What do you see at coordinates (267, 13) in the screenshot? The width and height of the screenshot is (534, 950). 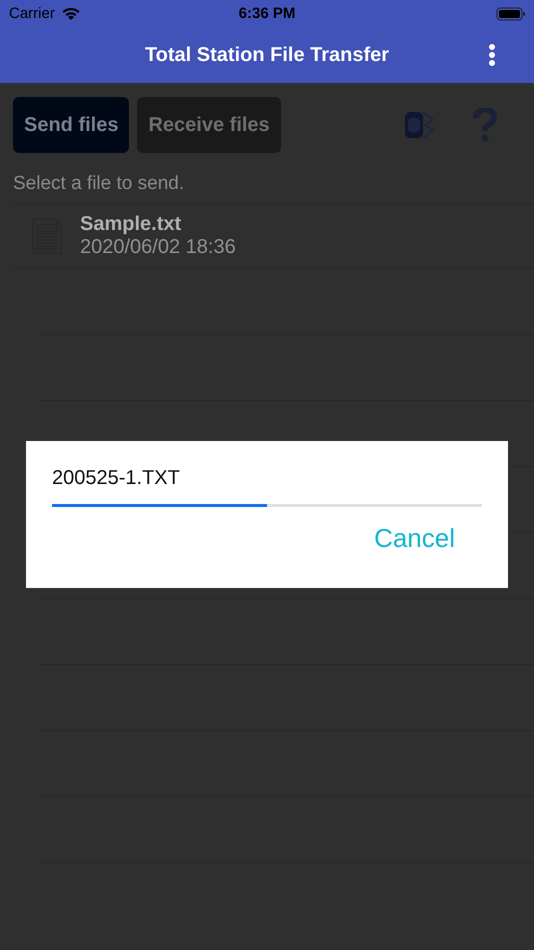 I see `status-time: 6:36 PM` at bounding box center [267, 13].